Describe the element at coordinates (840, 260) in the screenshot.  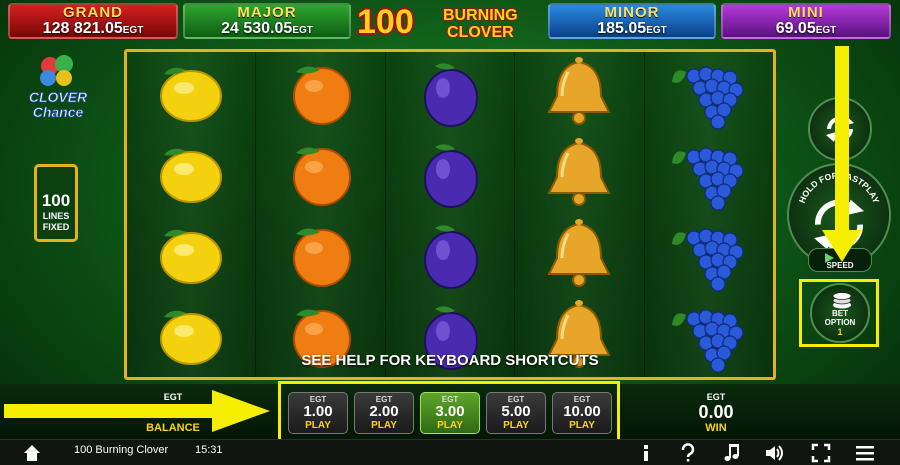
I see `speed-button: SPEED` at that location.